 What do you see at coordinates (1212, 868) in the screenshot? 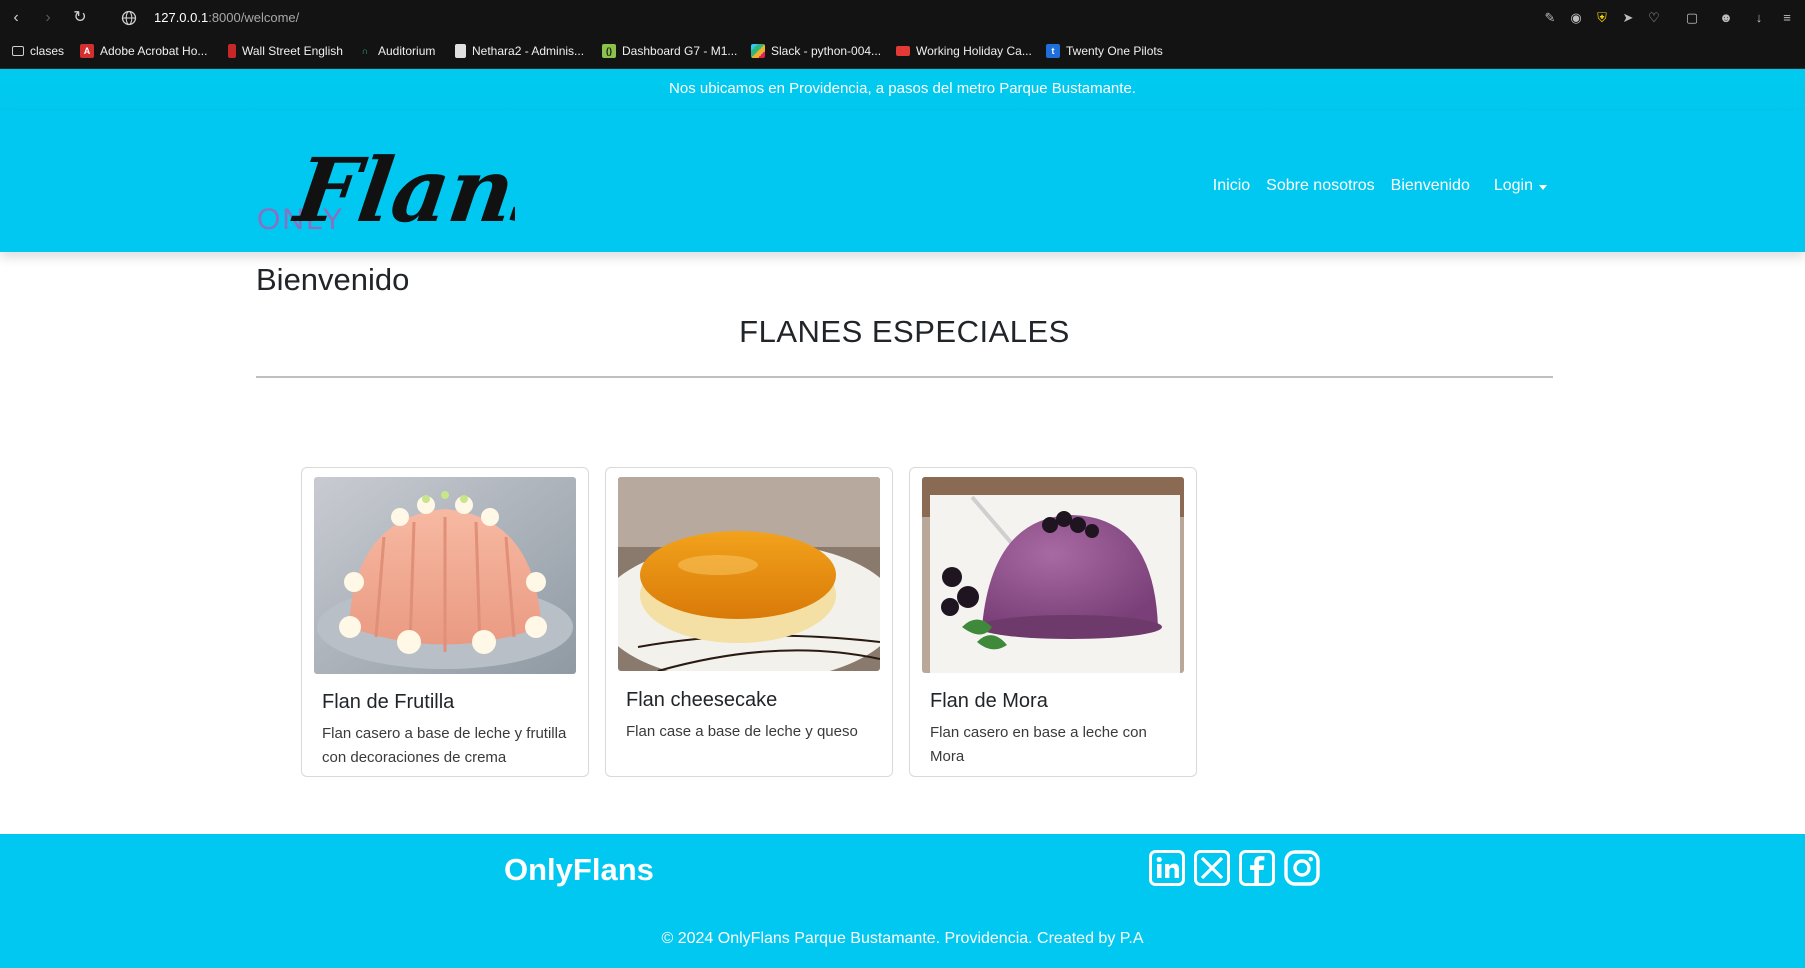
I see `x-twitter-icon` at bounding box center [1212, 868].